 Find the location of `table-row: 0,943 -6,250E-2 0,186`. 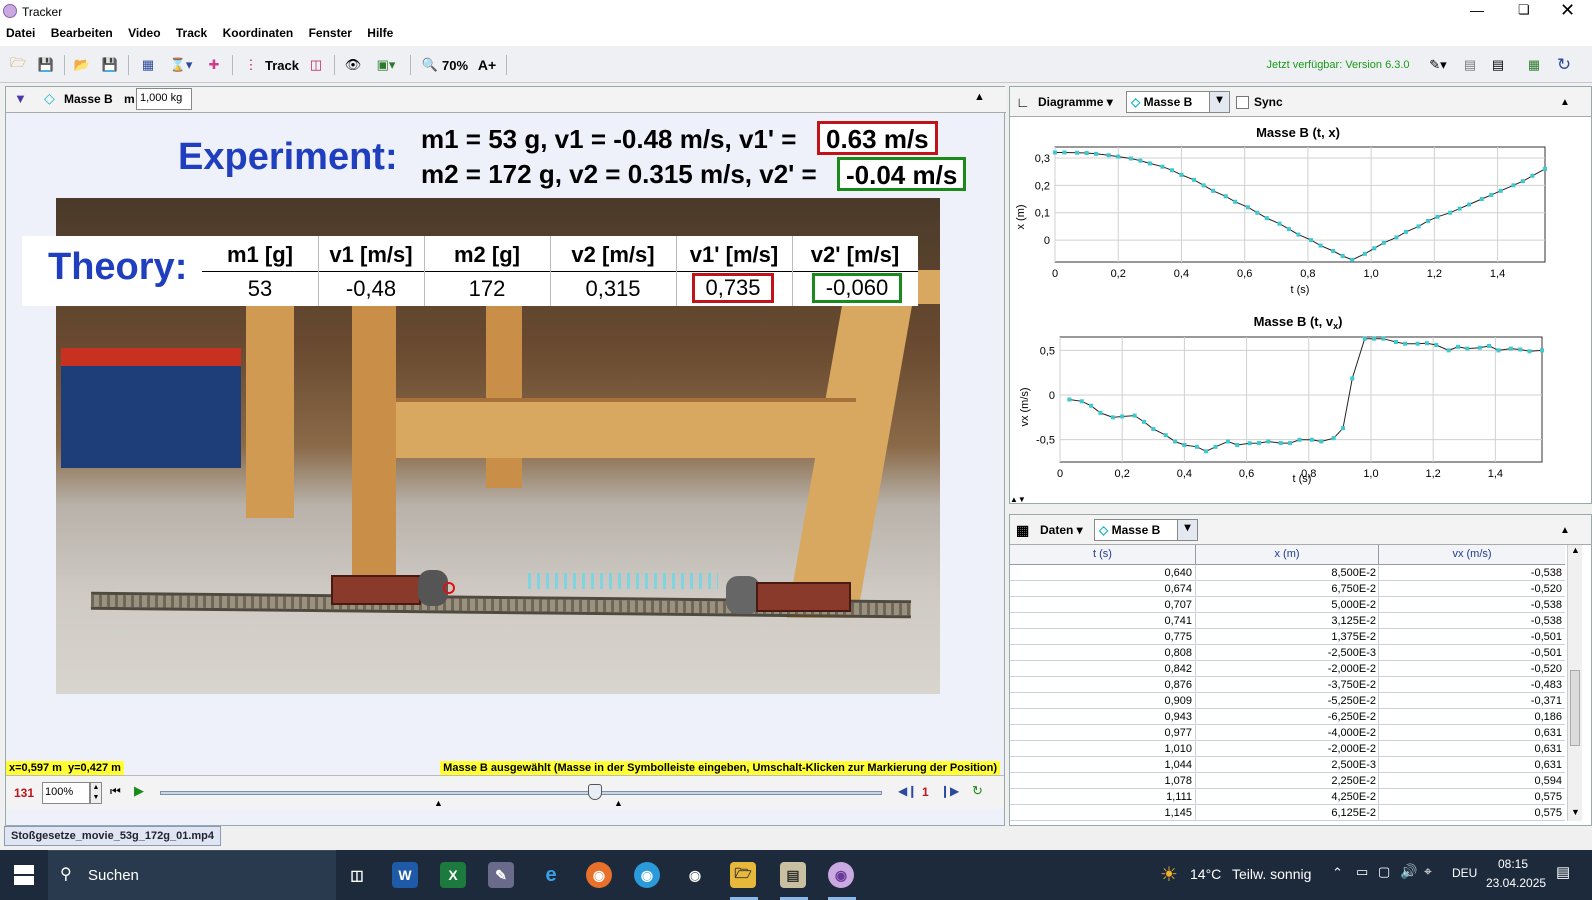

table-row: 0,943 -6,250E-2 0,186 is located at coordinates (1287, 717).